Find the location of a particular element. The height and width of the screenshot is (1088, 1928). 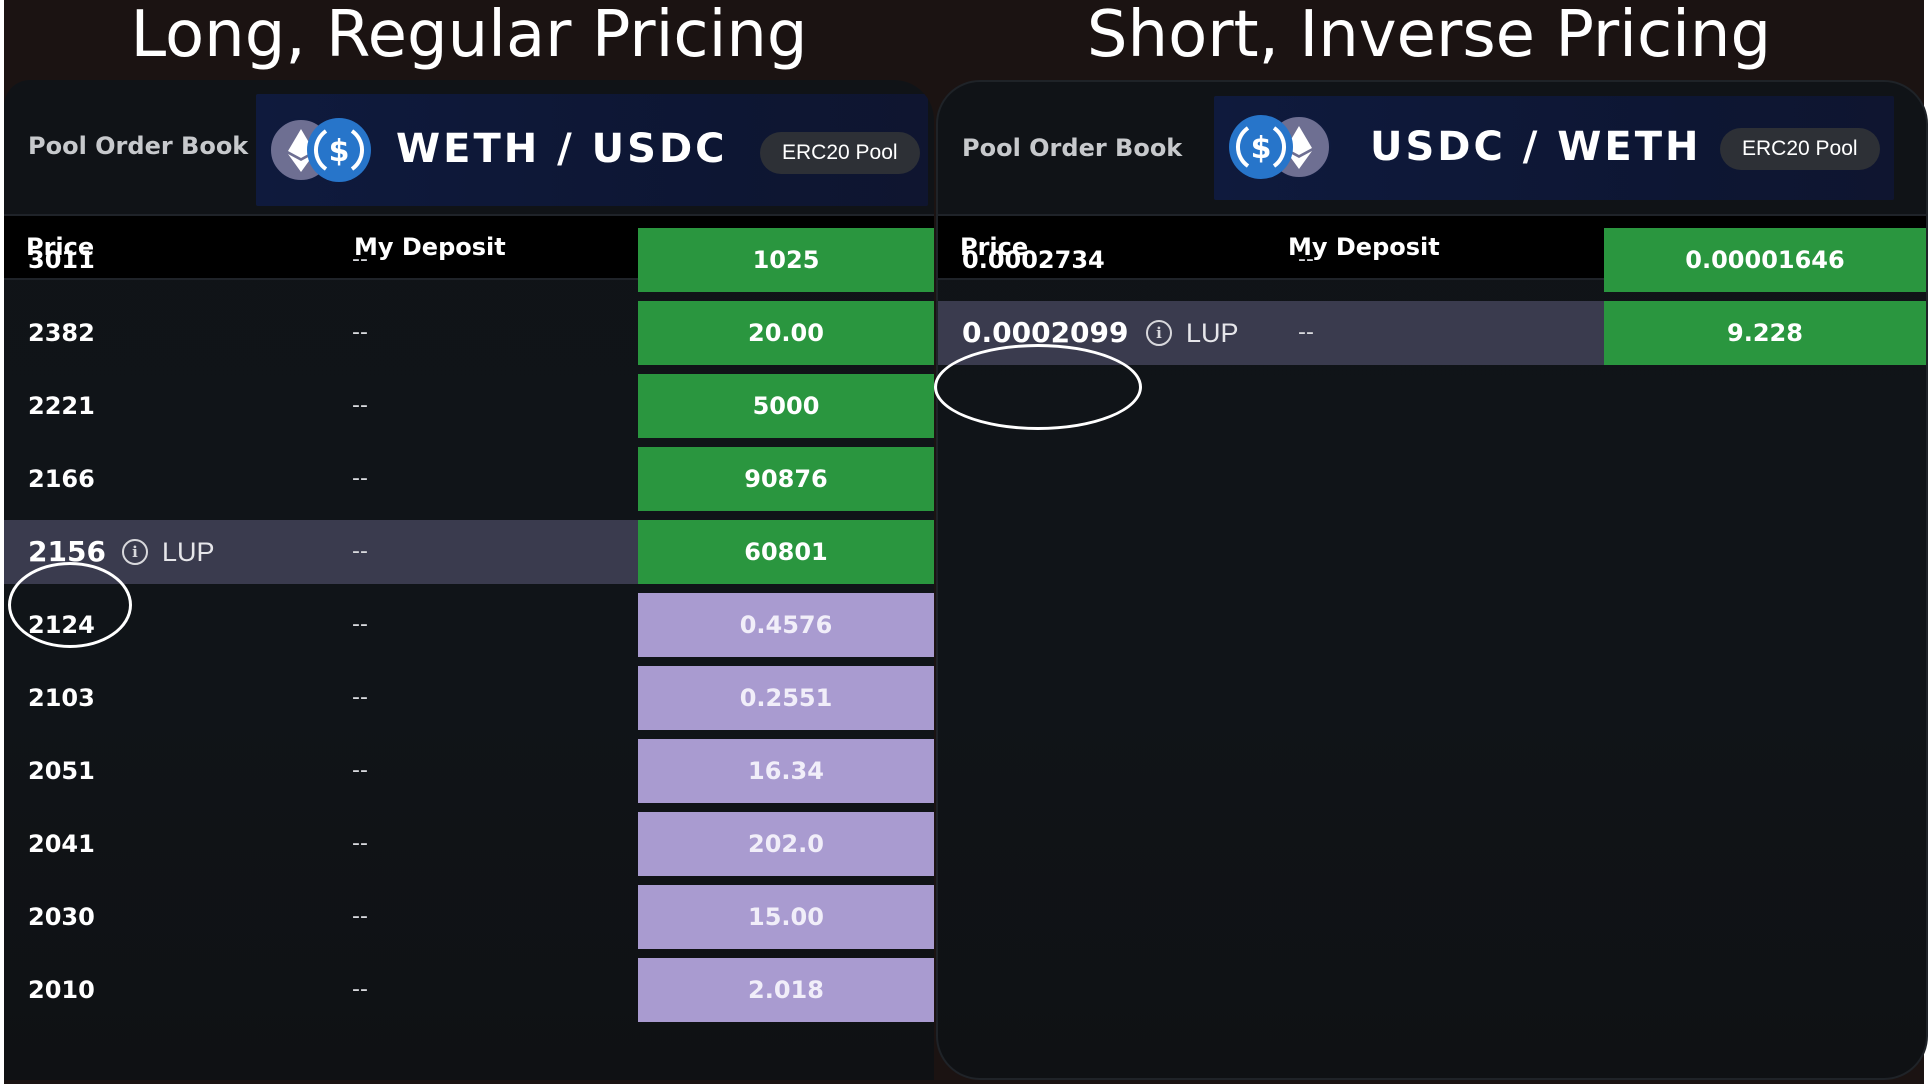

pair-banner: $ USDC / WETH ERC20 Pool is located at coordinates (1554, 148).